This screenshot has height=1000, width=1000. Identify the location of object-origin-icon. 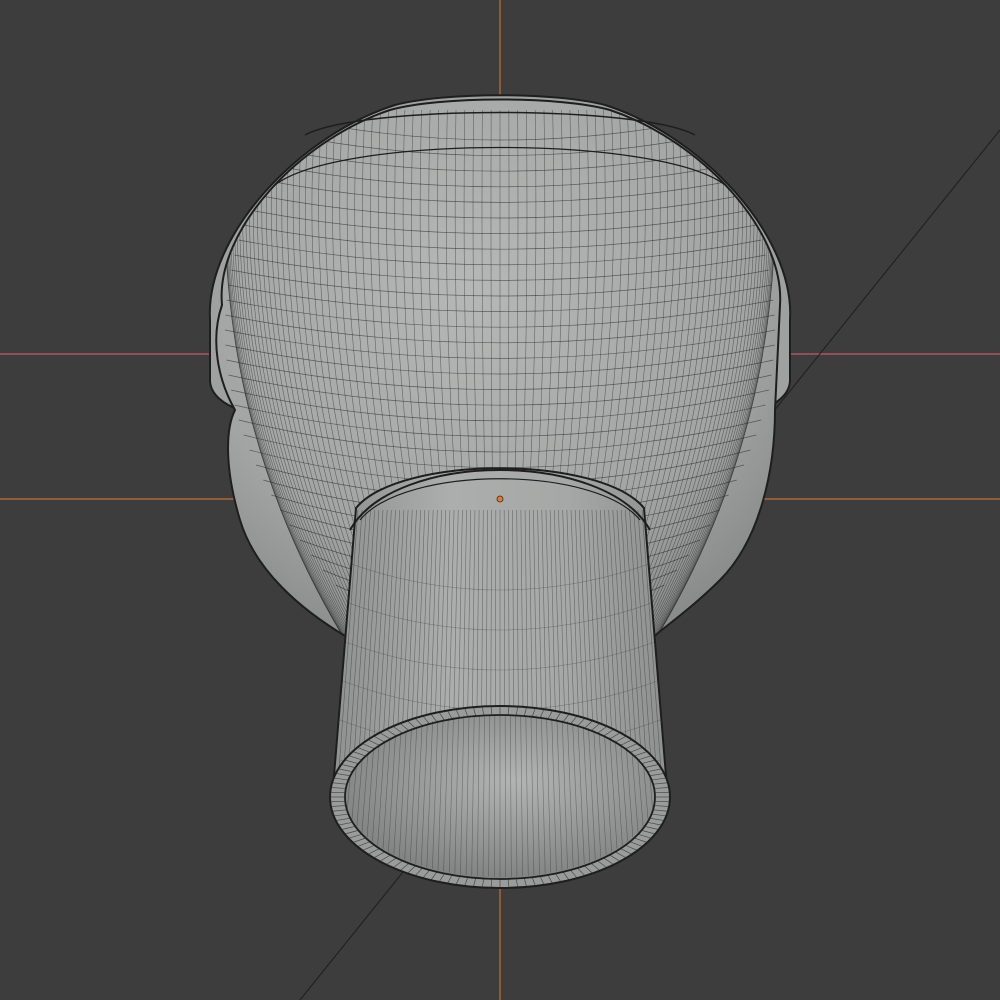
(500, 499).